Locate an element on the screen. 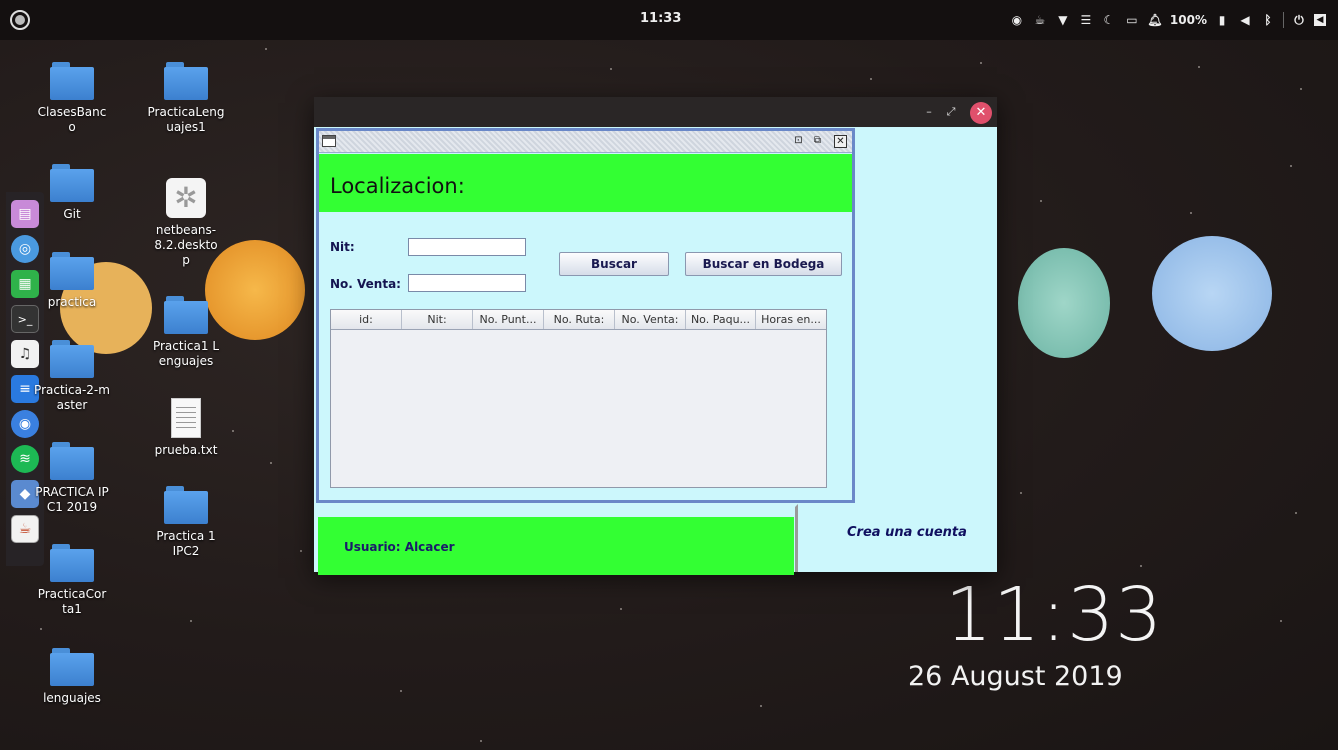  desktop-icon-label: PracticaLenguajes1 is located at coordinates (186, 119).